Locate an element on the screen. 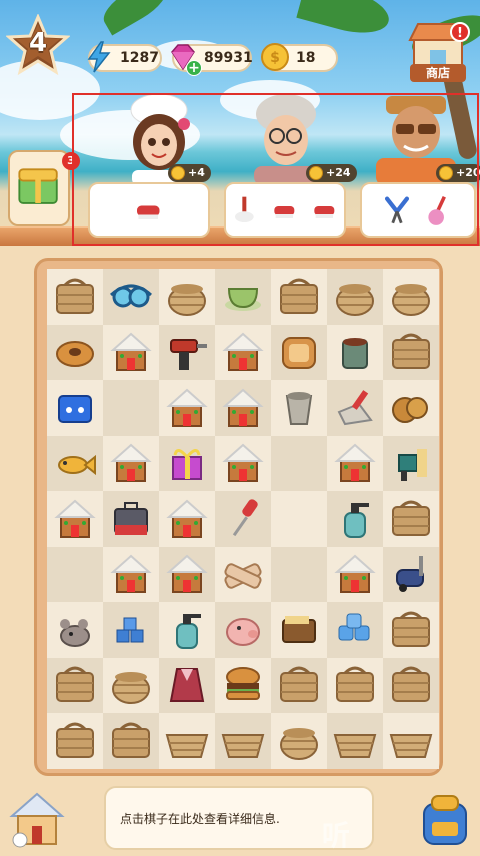  wallet-icon is located at coordinates (299, 630).